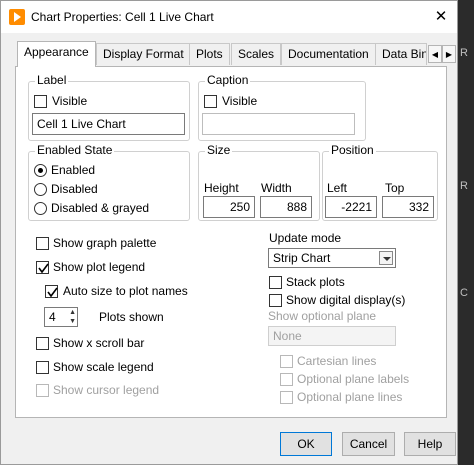  What do you see at coordinates (100, 208) in the screenshot?
I see `disabled-grayed-radio-label: Disabled & grayed` at bounding box center [100, 208].